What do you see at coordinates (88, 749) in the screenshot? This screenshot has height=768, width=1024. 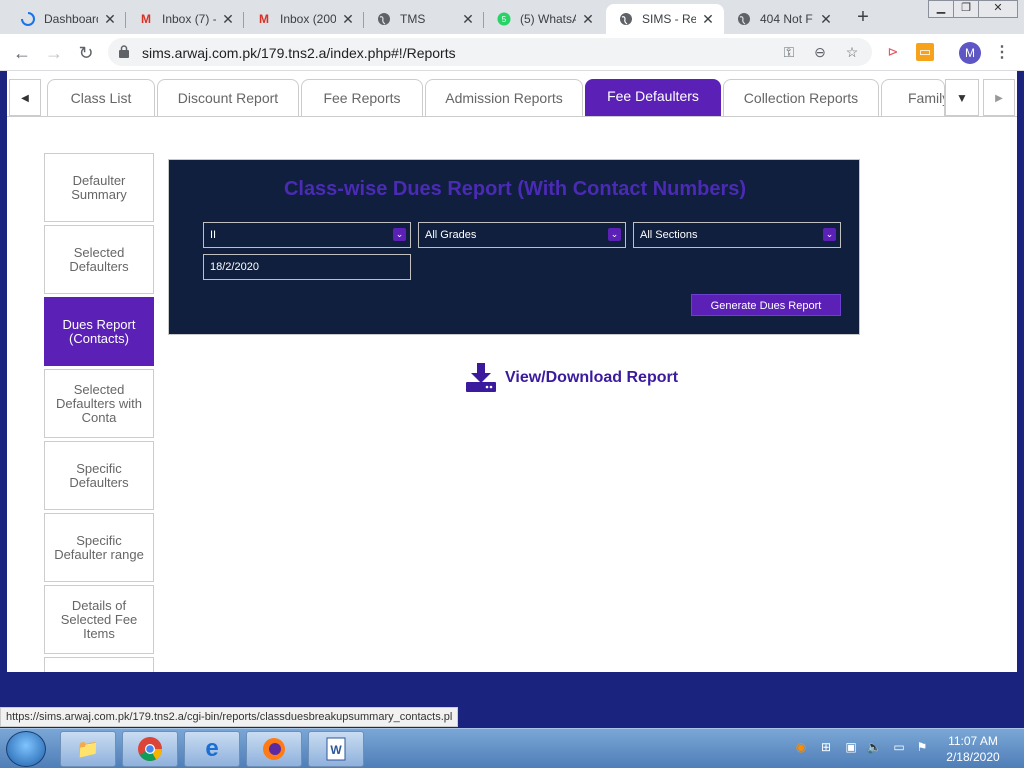 I see `explorer-icon: 📁` at bounding box center [88, 749].